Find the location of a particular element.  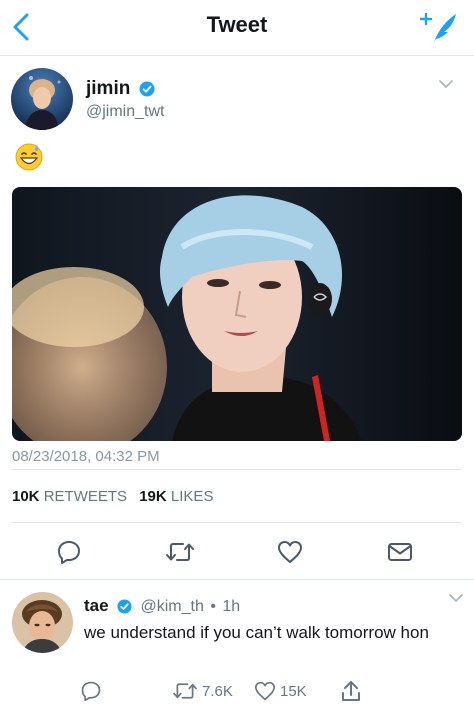

navigation-bar: Tweet is located at coordinates (237, 28).